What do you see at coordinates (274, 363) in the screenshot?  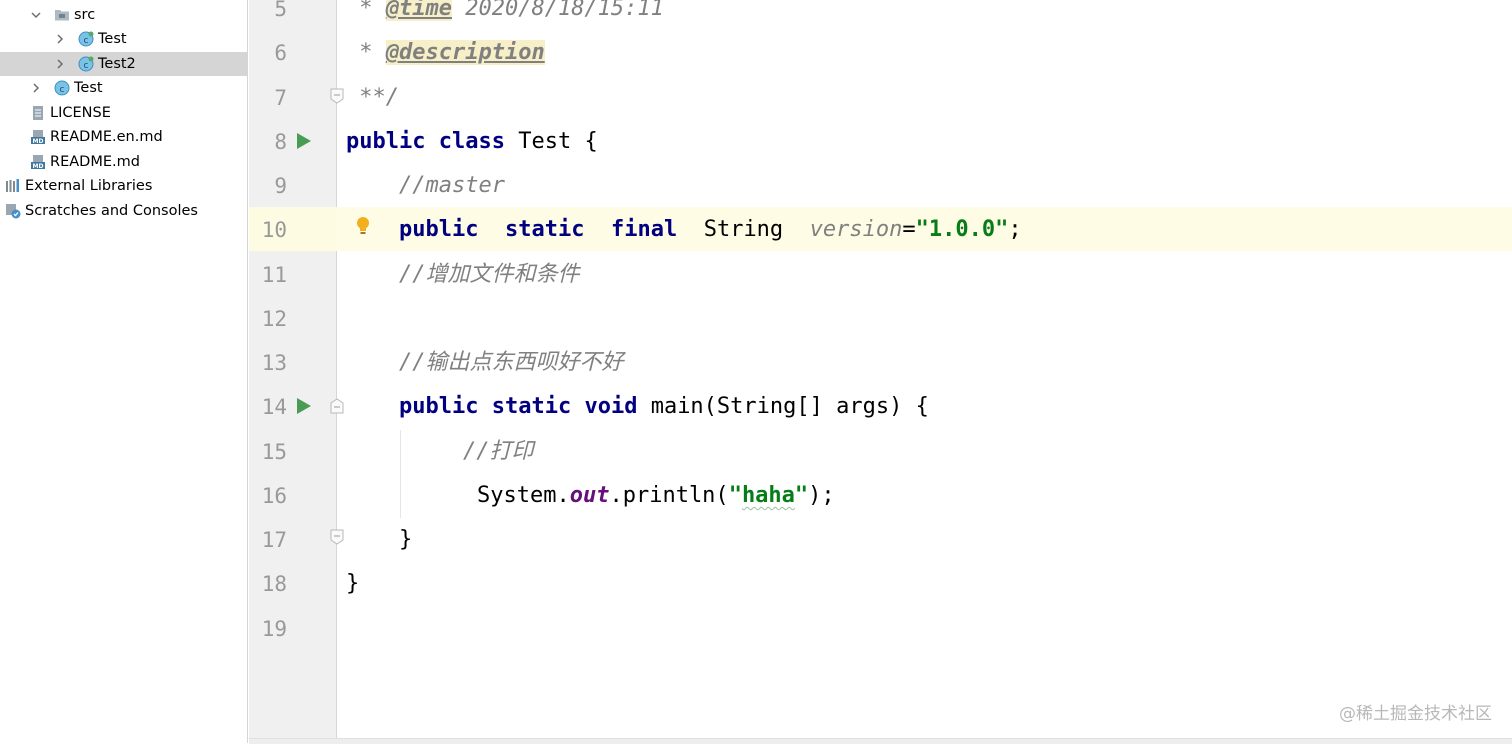 I see `line-number: 13` at bounding box center [274, 363].